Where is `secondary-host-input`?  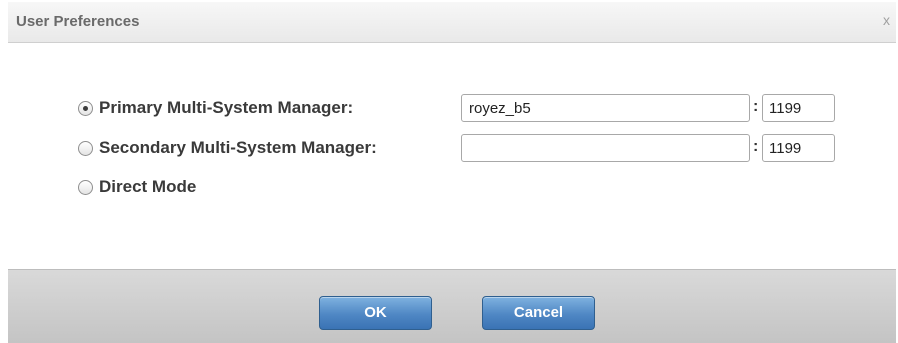 secondary-host-input is located at coordinates (605, 148).